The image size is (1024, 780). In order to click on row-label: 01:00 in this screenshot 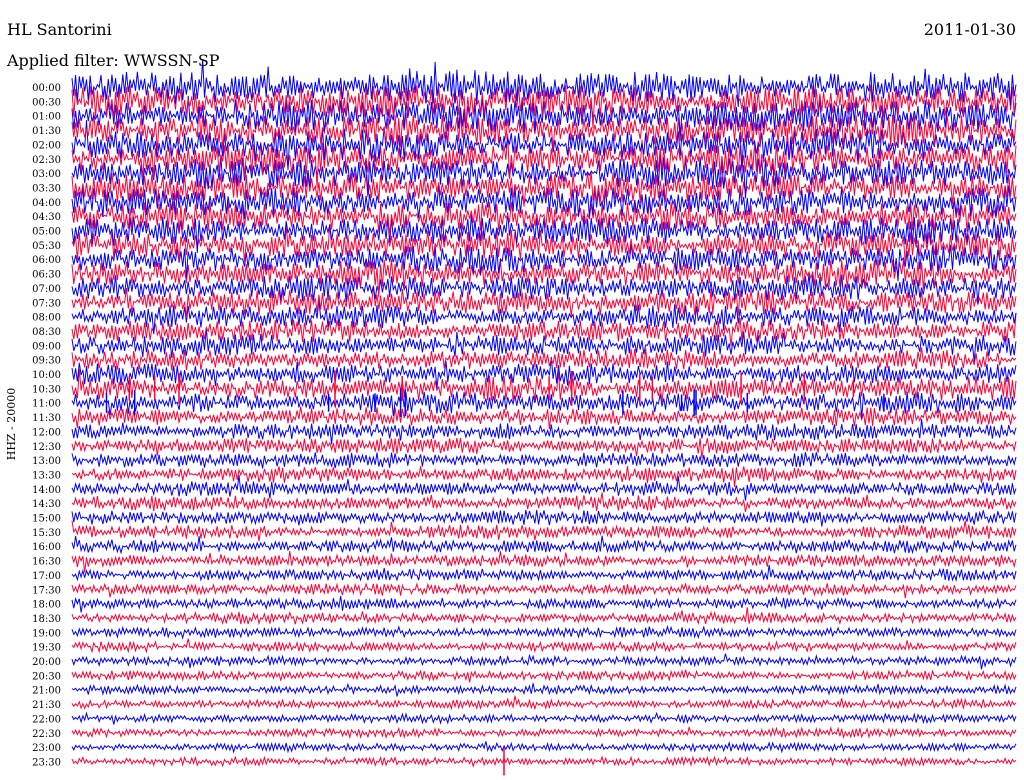, I will do `click(46, 117)`.